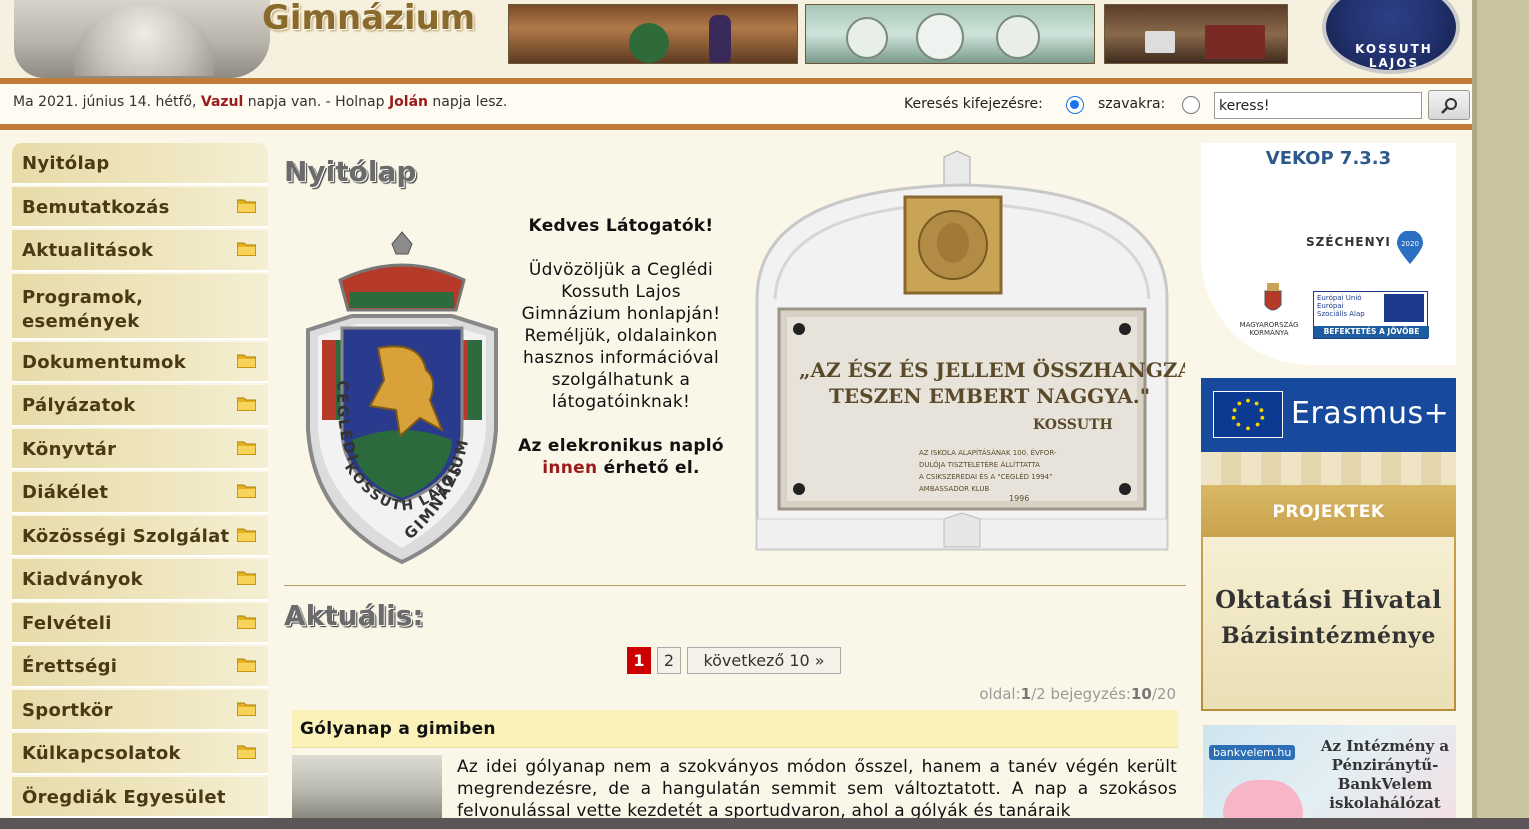 The height and width of the screenshot is (829, 1529). I want to click on search-form: Keresés kifejezésre: szavakra:, so click(1188, 105).